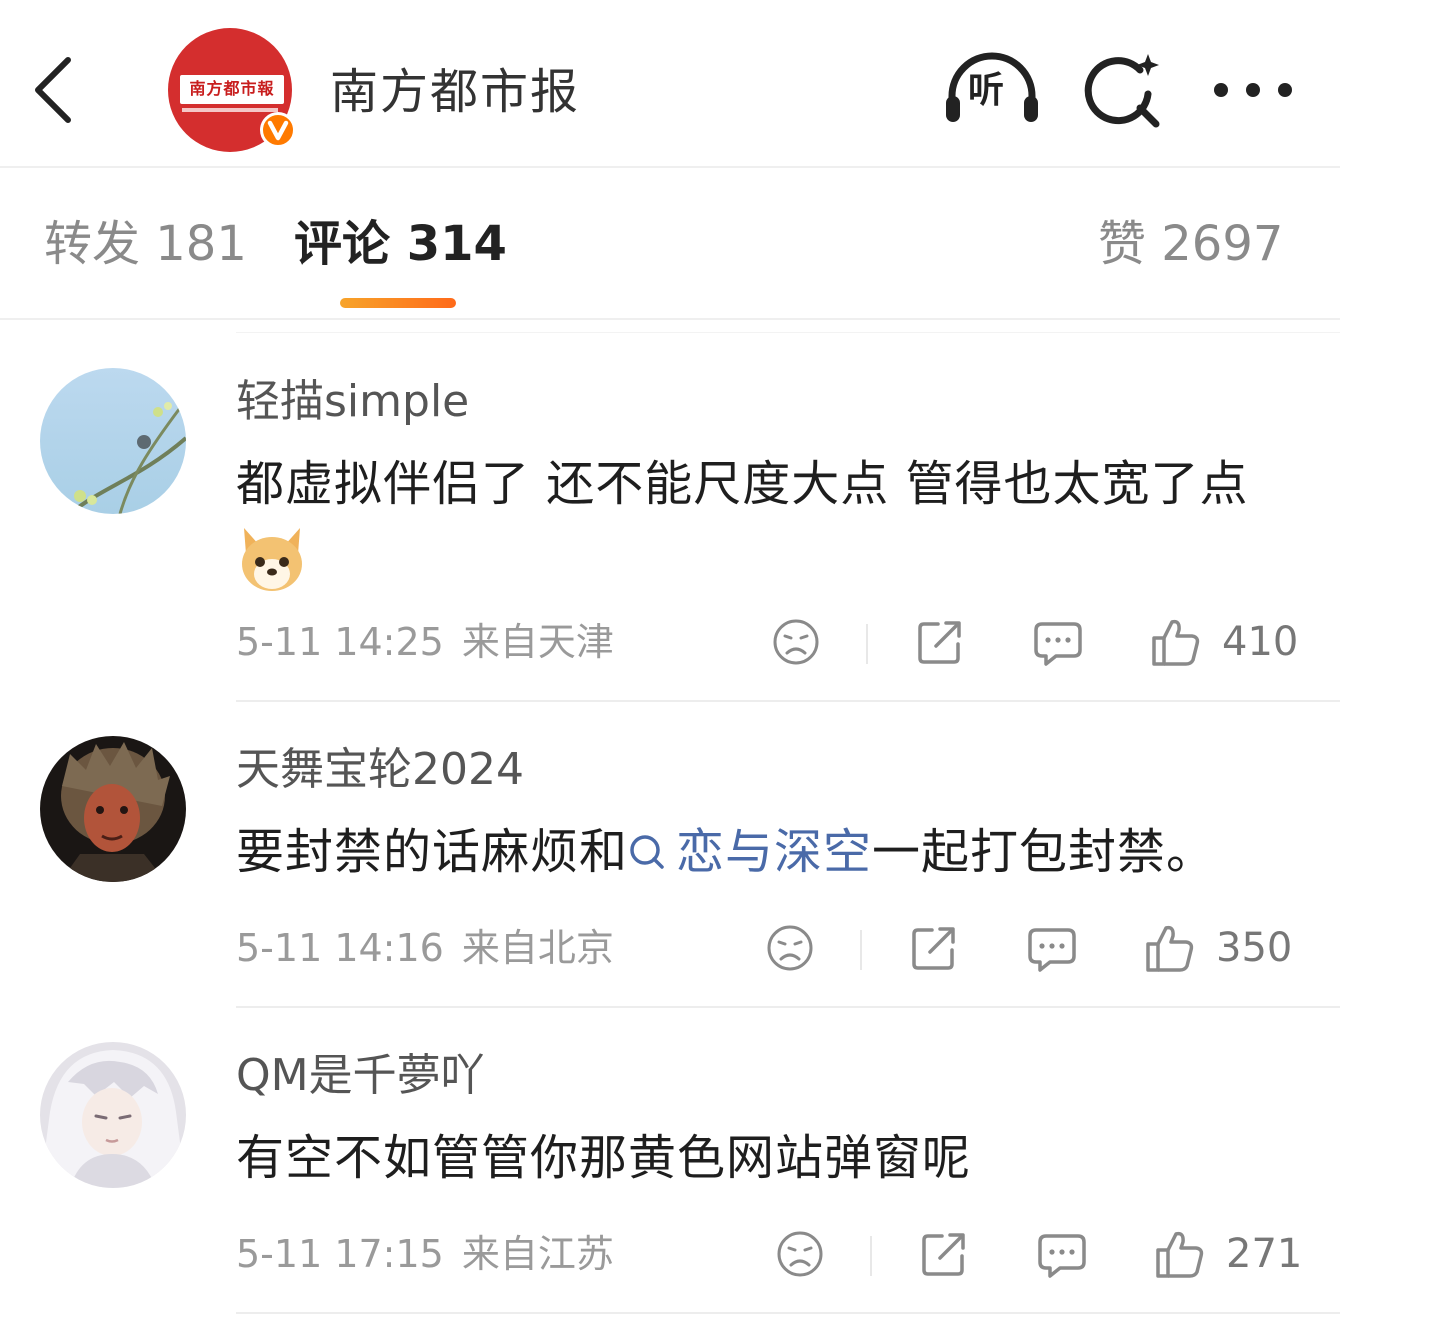 This screenshot has height=1324, width=1440. I want to click on comment-text: 要封禁的话麻烦和 恋与深空一起打包封禁。, so click(776, 852).